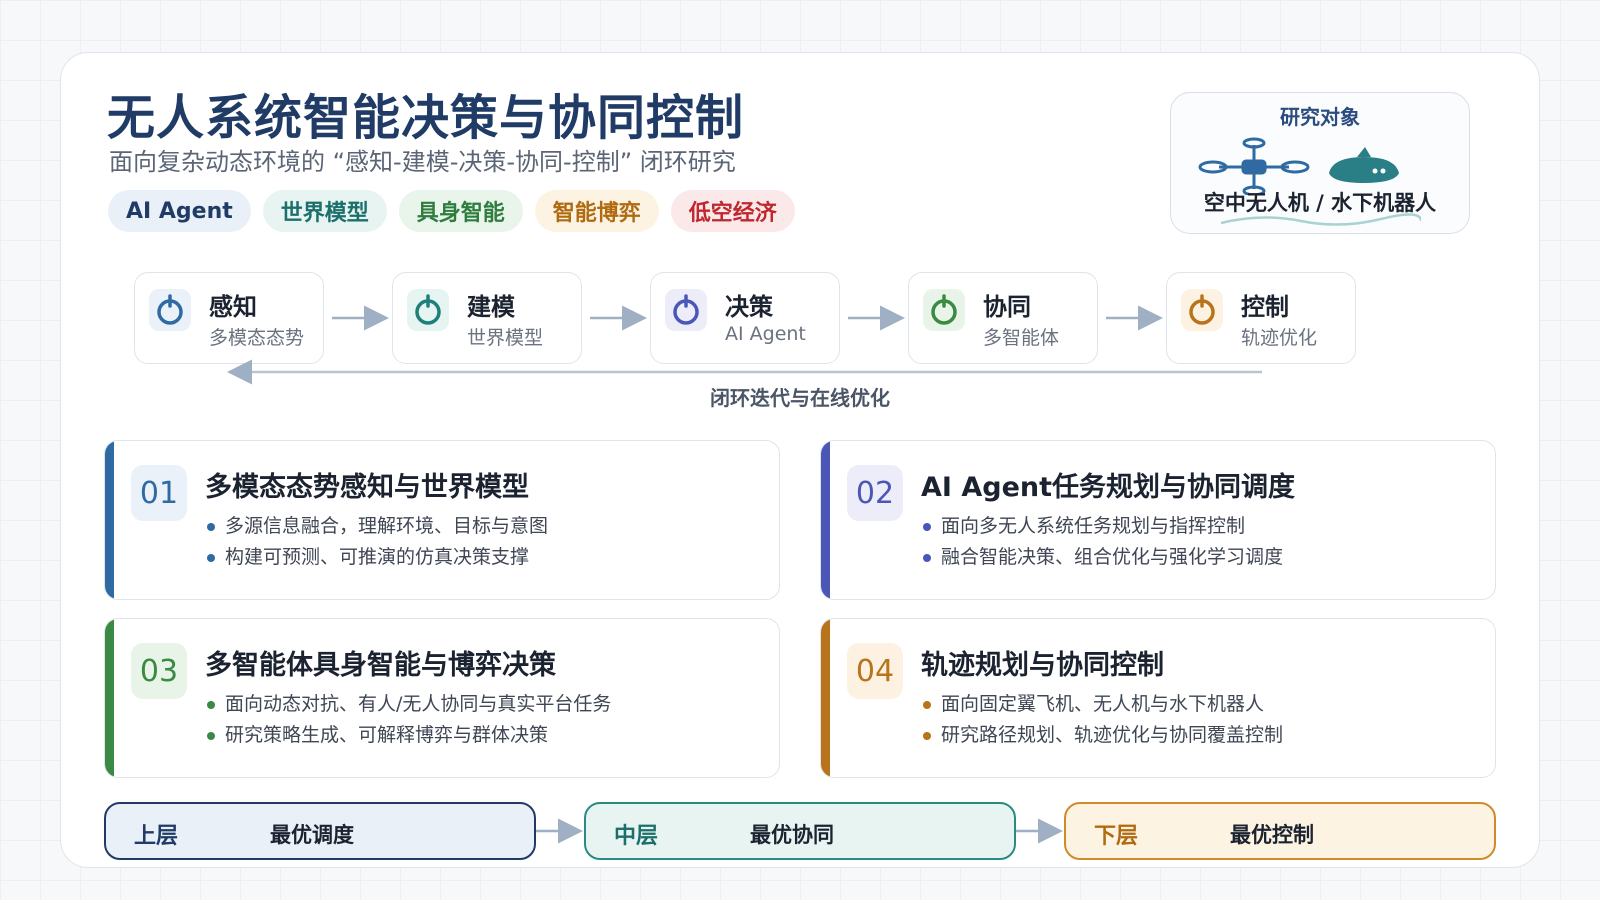  Describe the element at coordinates (1108, 487) in the screenshot. I see `topic-title: AI Agent任务规划与协同调度` at that location.